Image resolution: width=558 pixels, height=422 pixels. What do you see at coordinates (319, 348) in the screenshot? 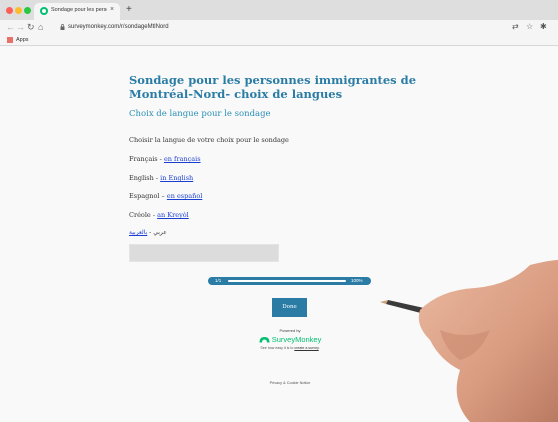
I see `note-suffix: .` at bounding box center [319, 348].